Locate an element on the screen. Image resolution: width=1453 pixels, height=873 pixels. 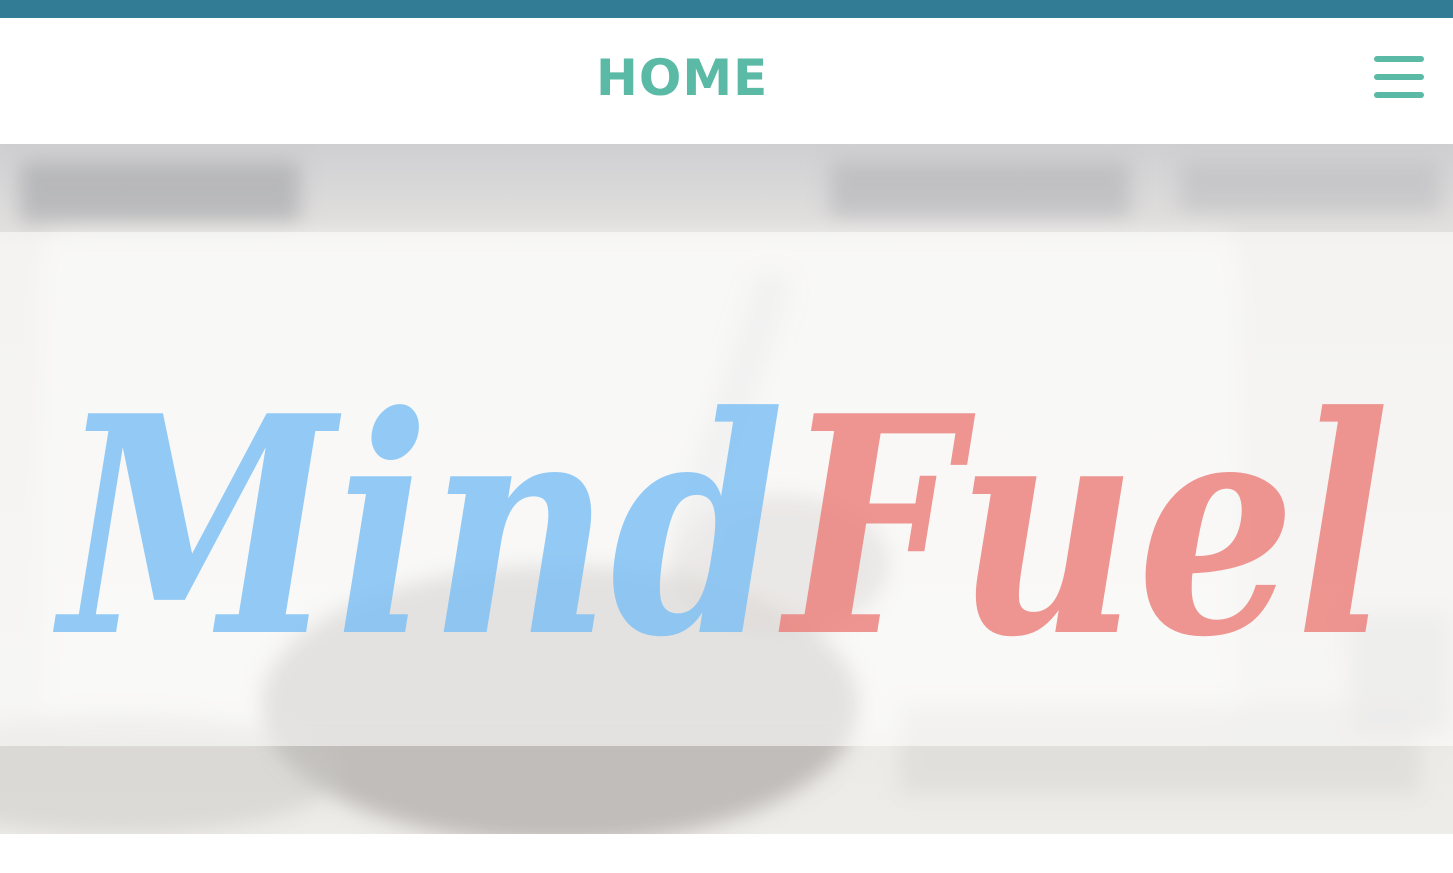
top-accent-bar is located at coordinates (726, 9).